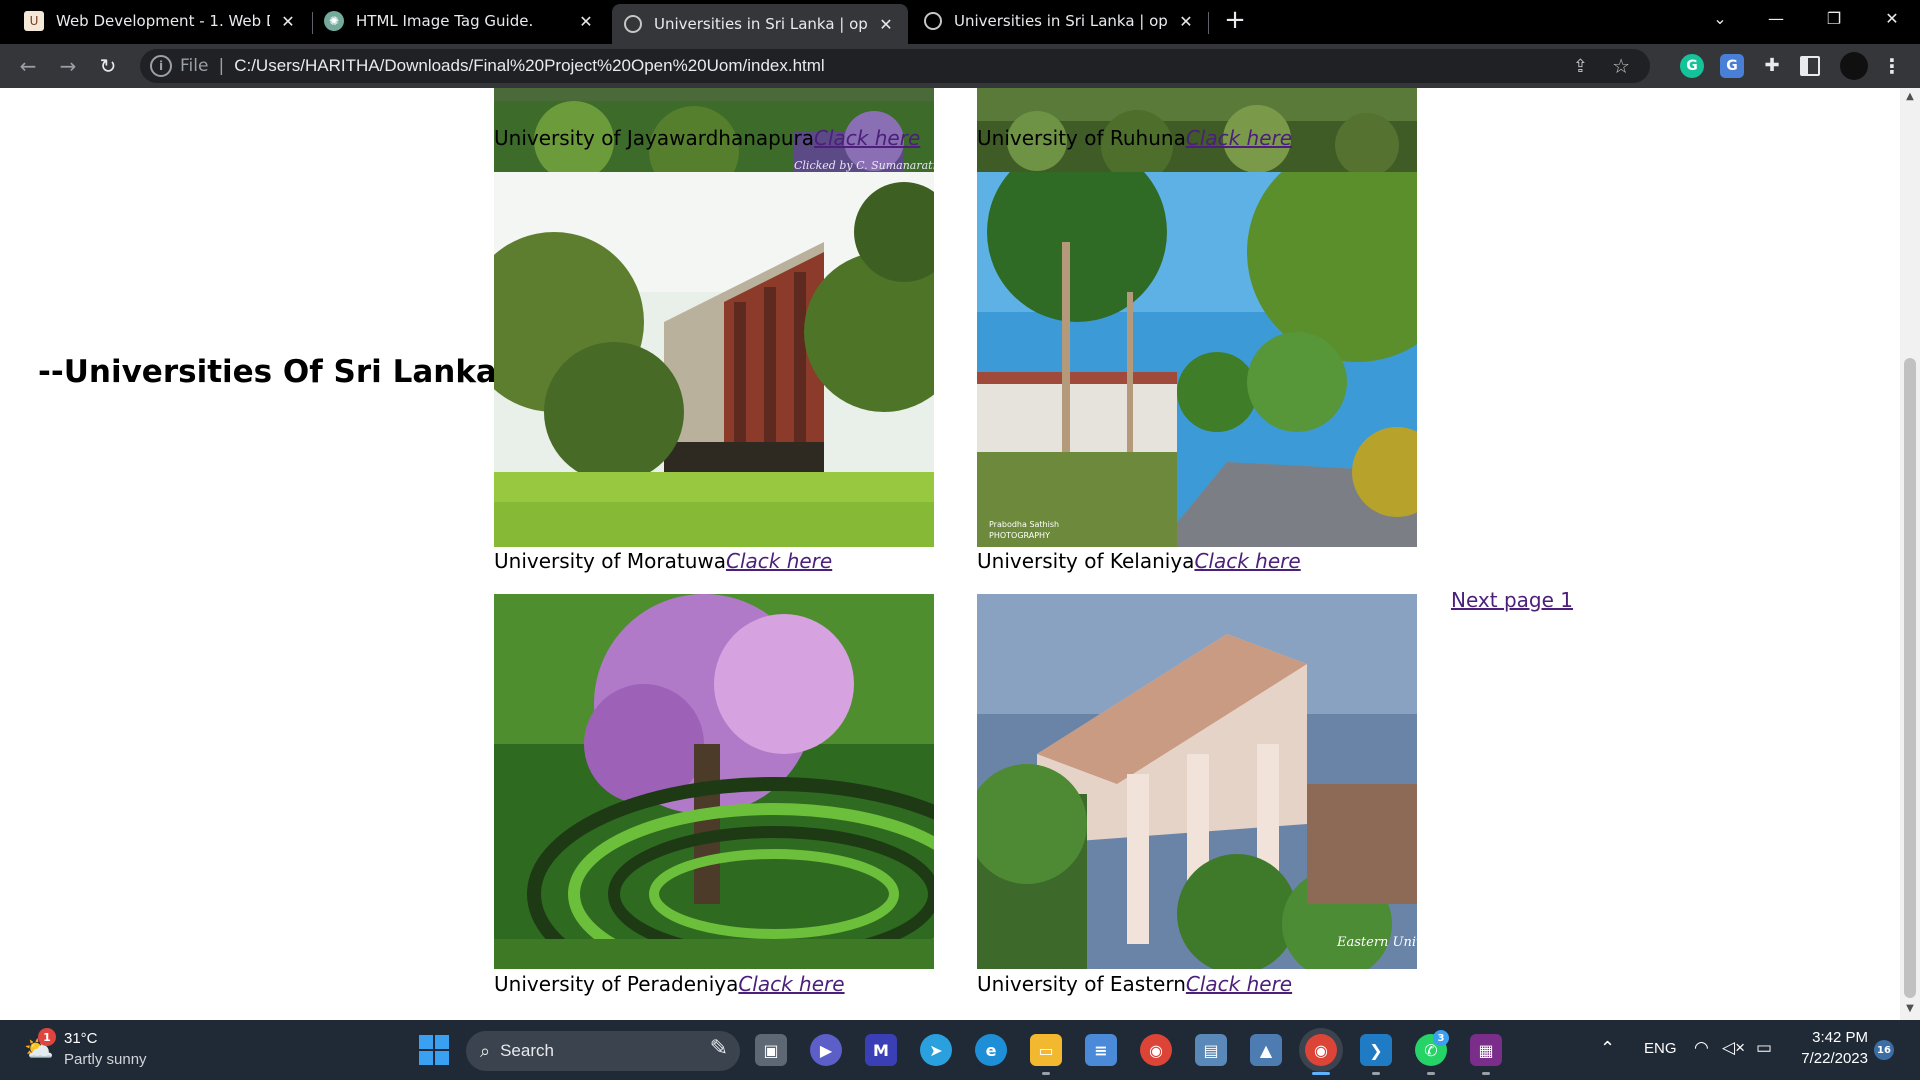  I want to click on moratuwa-photo, so click(714, 359).